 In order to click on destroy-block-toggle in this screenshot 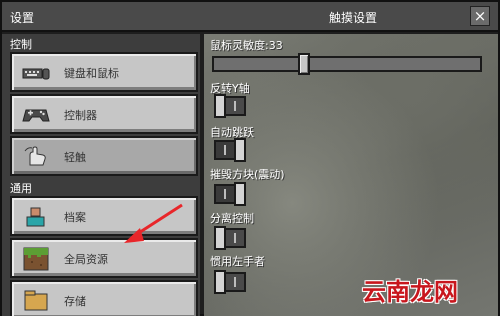, I will do `click(230, 194)`.